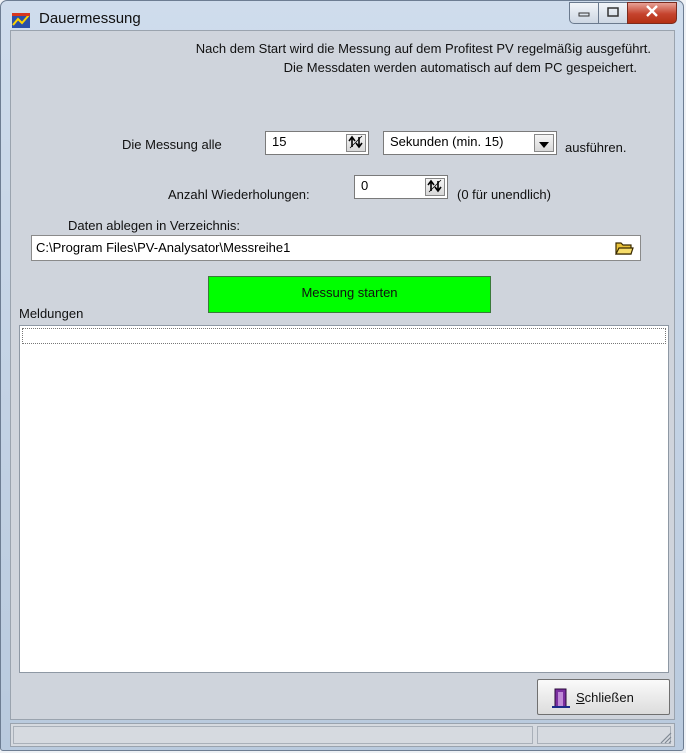 The height and width of the screenshot is (753, 686). What do you see at coordinates (317, 143) in the screenshot?
I see `interval-spinner: 15` at bounding box center [317, 143].